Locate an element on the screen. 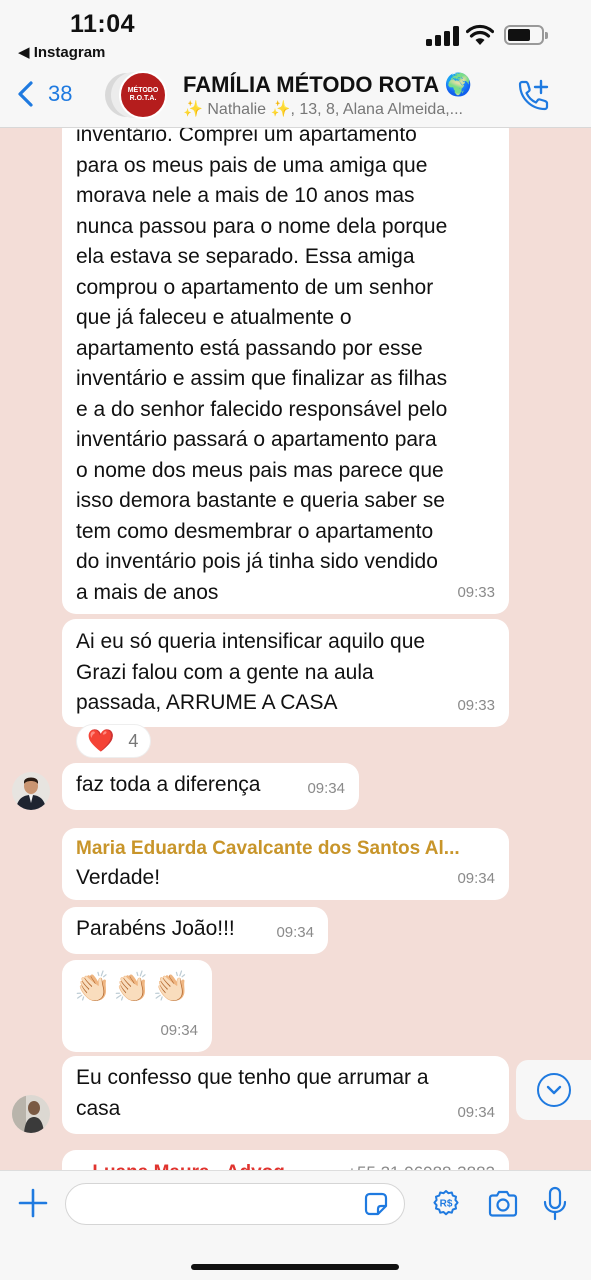  reaction-badge: ❤️ 4 is located at coordinates (114, 741).